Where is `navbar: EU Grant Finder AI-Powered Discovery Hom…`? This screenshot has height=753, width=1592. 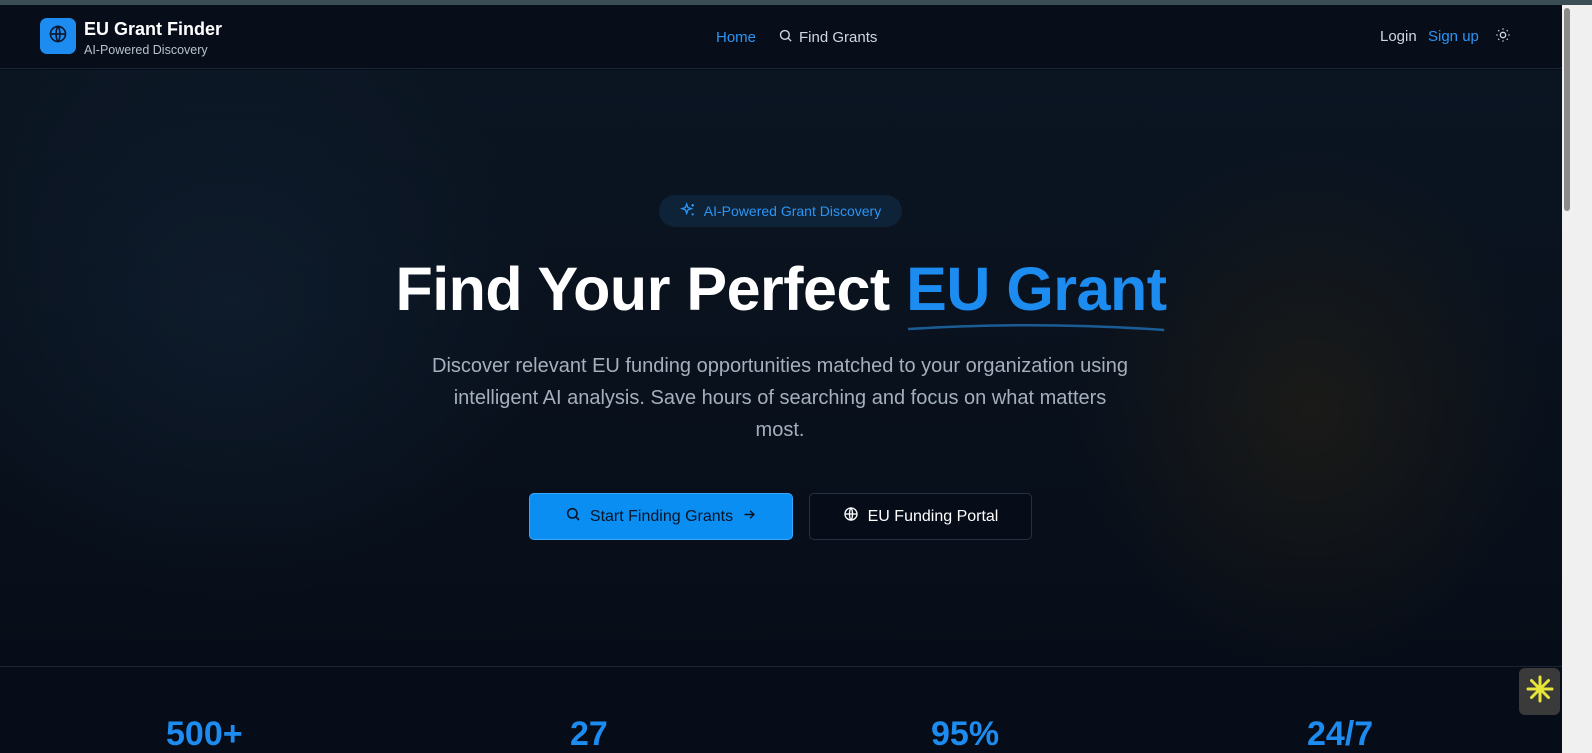
navbar: EU Grant Finder AI-Powered Discovery Hom… is located at coordinates (795, 37).